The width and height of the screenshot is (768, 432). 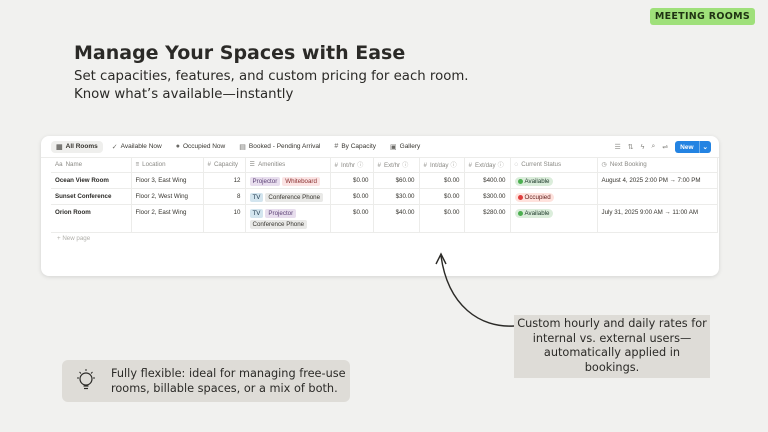 I want to click on ext-day-cell: $280.00, so click(x=487, y=218).